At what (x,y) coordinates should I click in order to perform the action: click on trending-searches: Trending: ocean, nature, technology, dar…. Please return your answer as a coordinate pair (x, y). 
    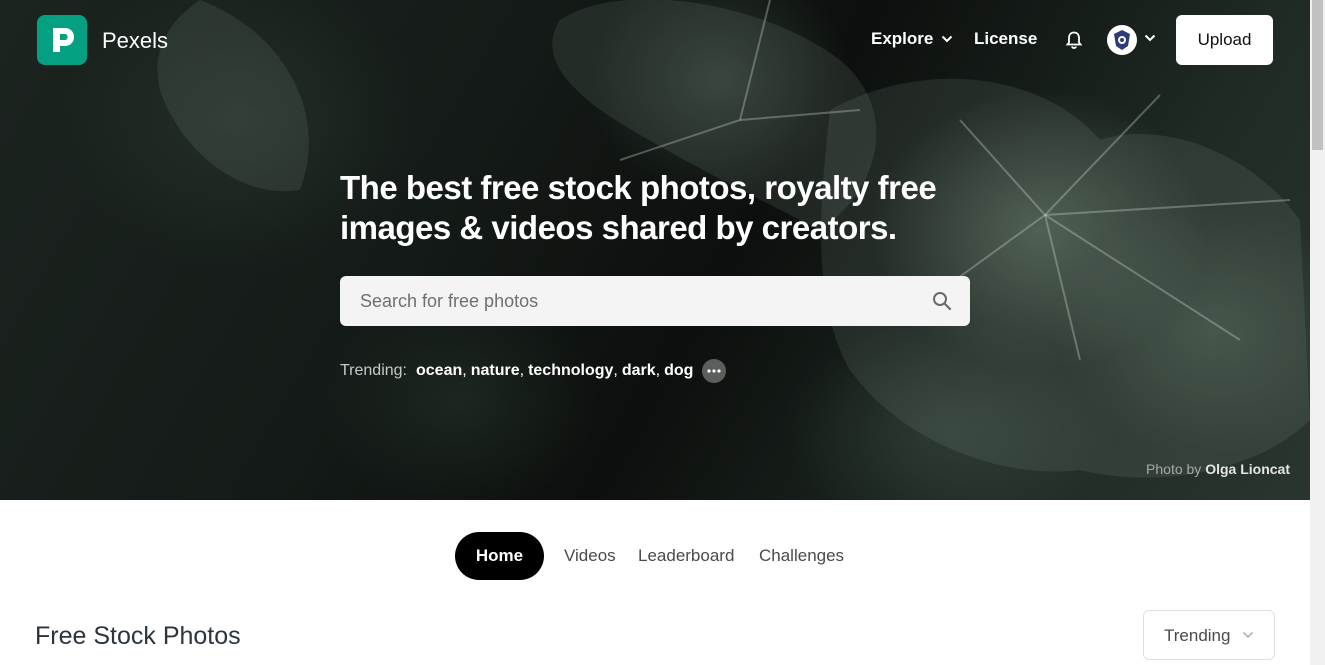
    Looking at the image, I should click on (533, 371).